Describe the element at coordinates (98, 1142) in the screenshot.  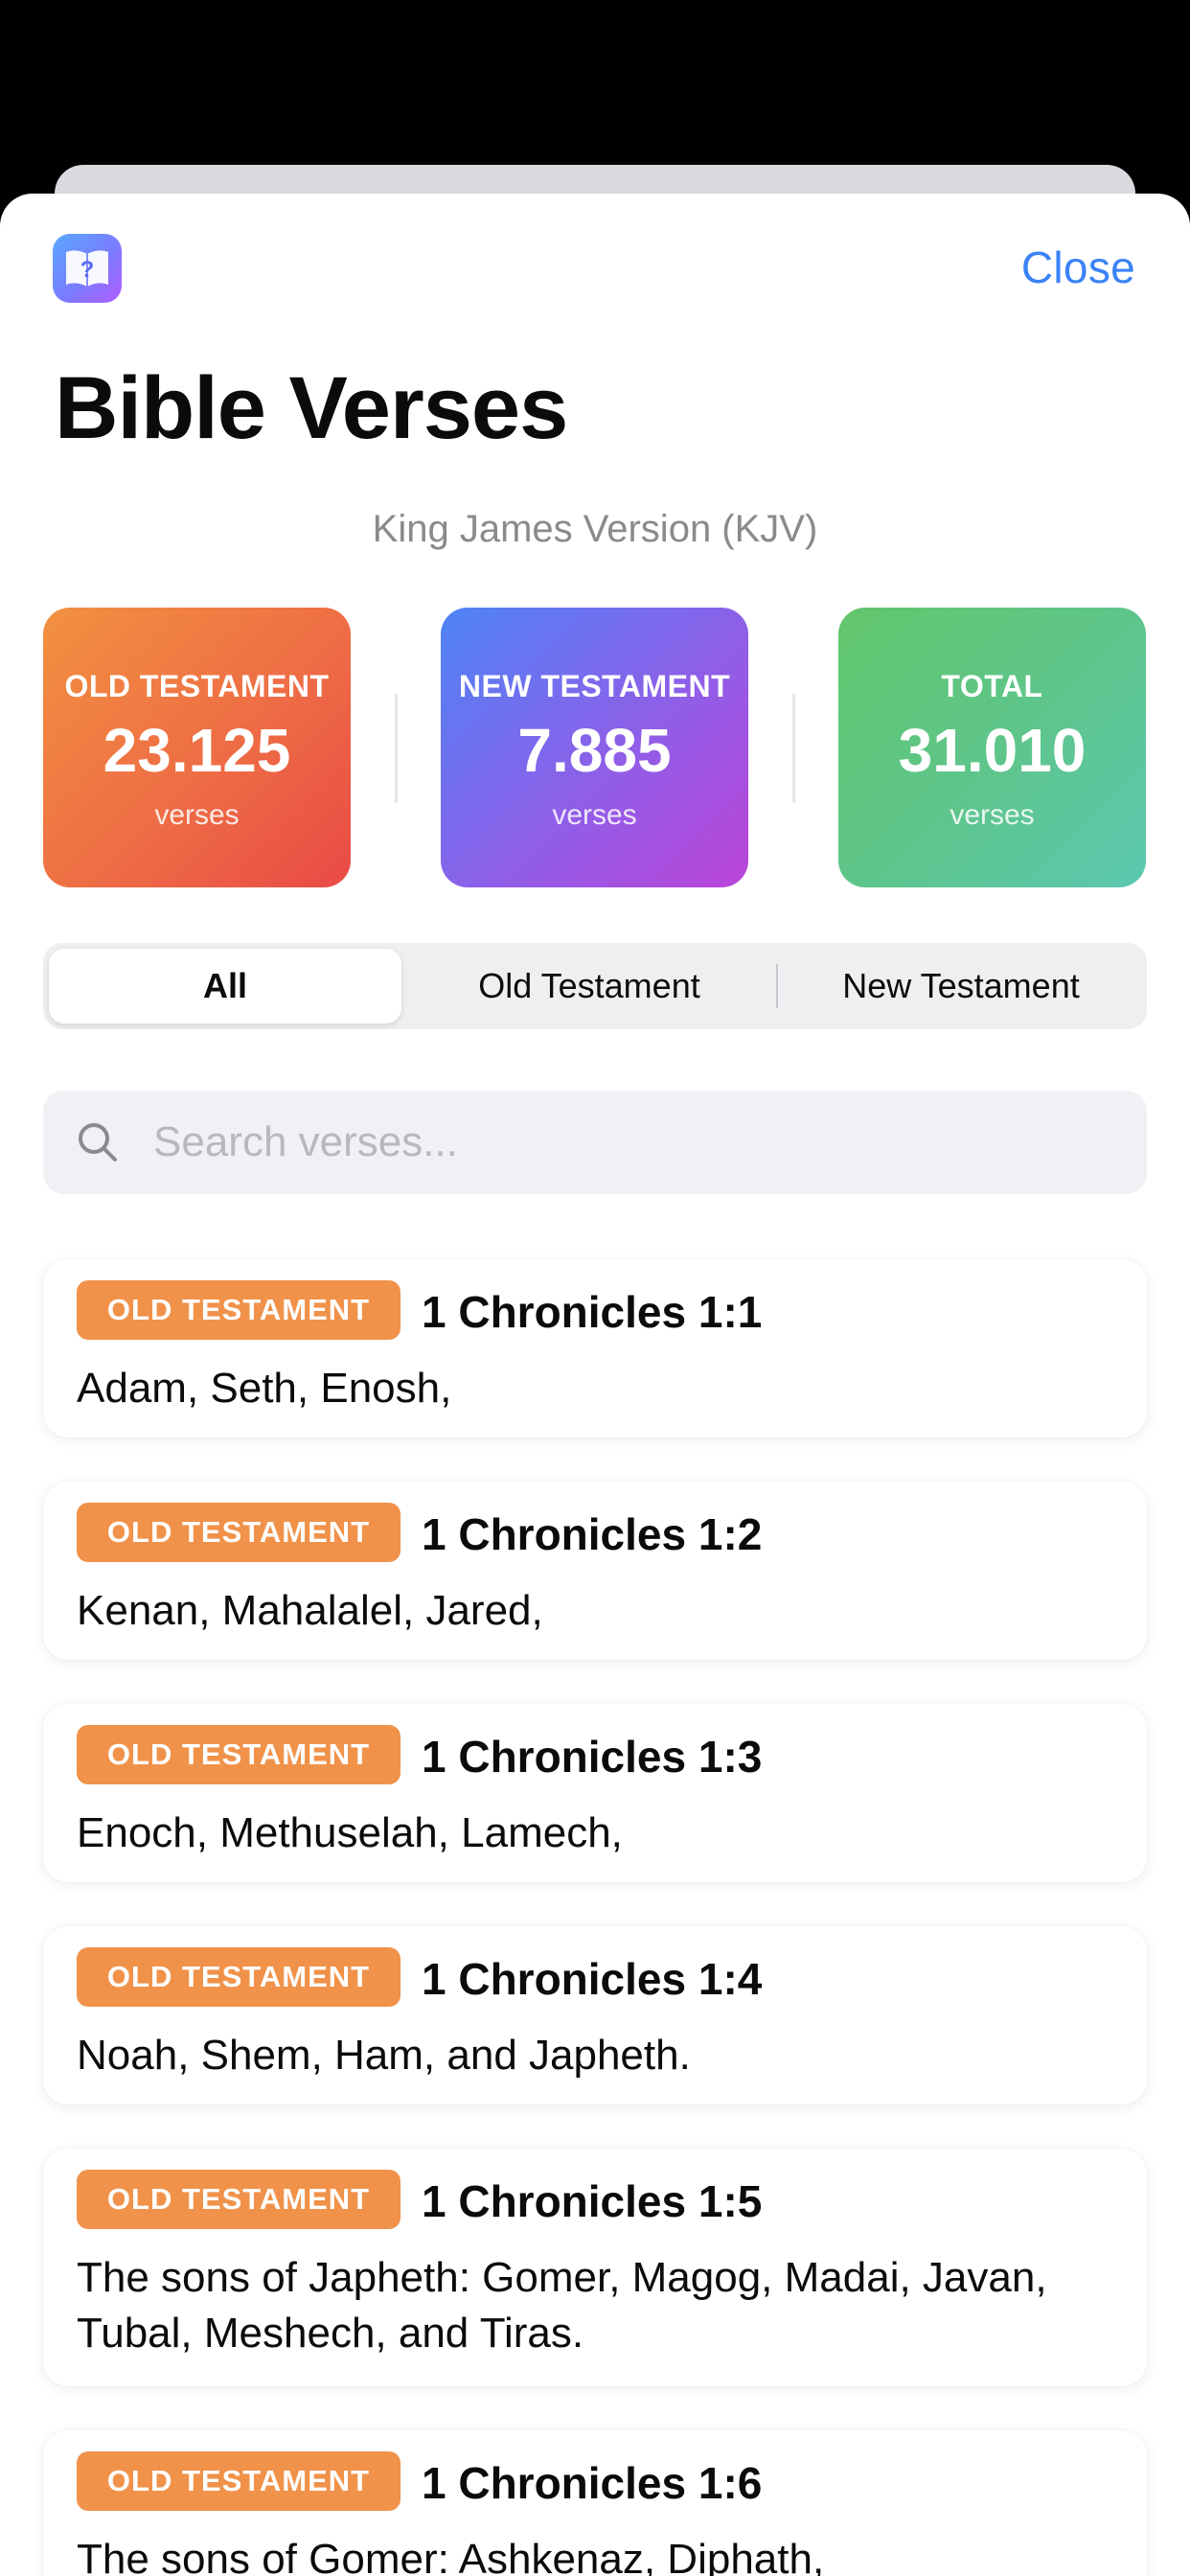
I see `search-icon` at that location.